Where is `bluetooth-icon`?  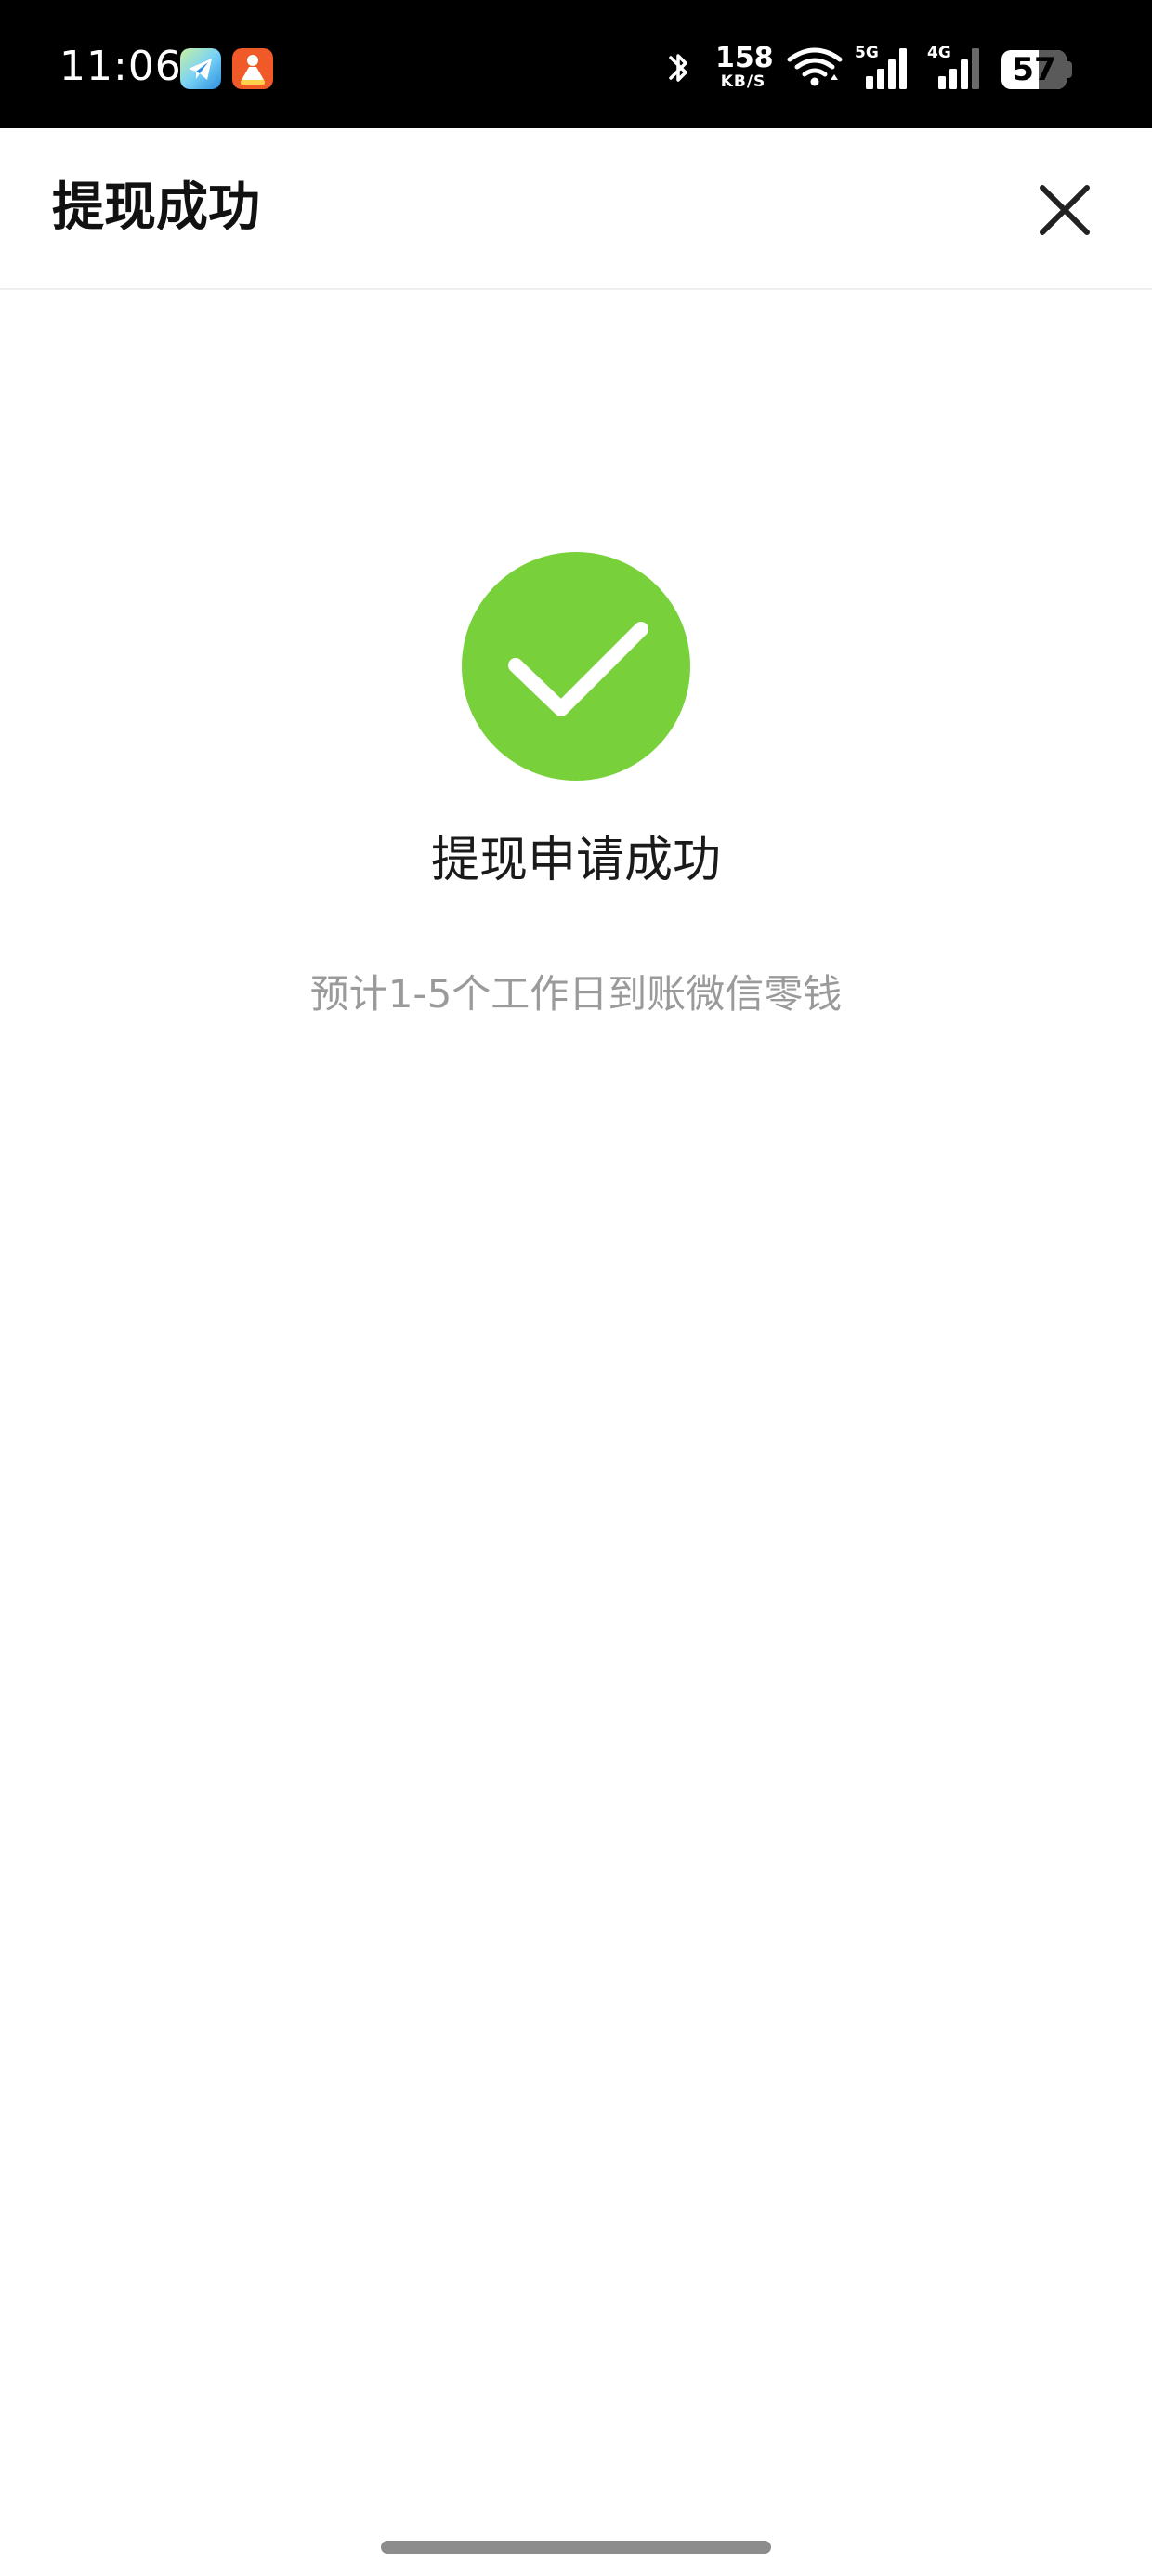
bluetooth-icon is located at coordinates (678, 68).